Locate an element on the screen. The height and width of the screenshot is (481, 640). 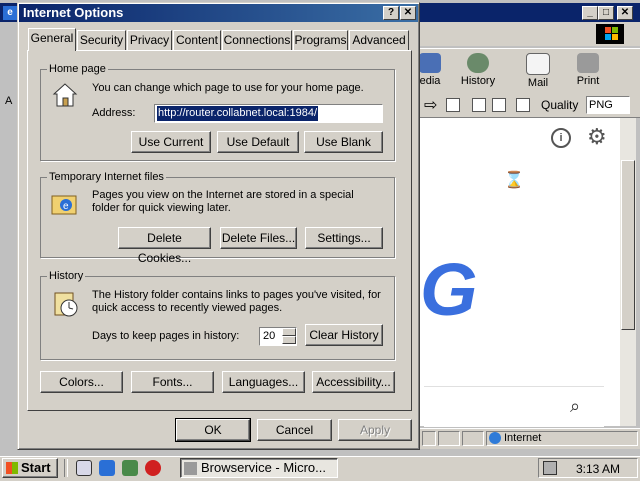
spin-down-icon is located at coordinates (289, 340).